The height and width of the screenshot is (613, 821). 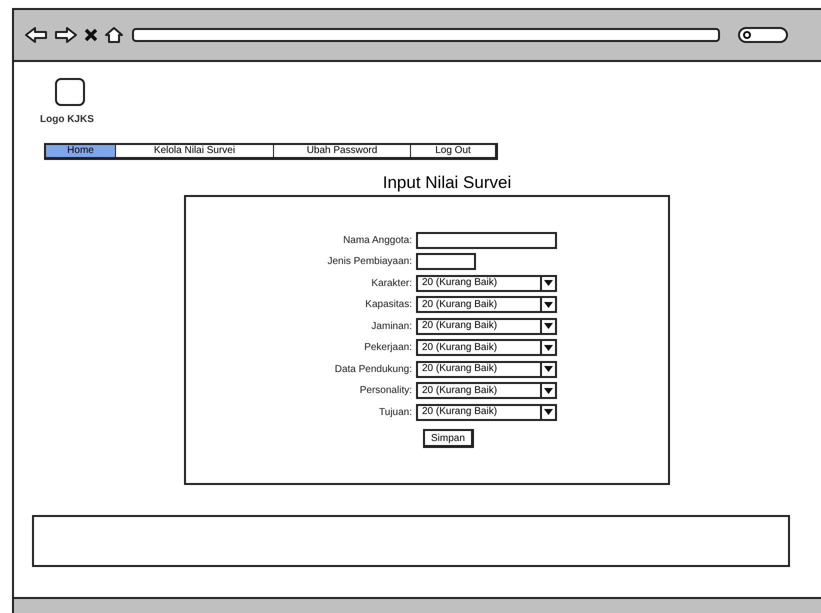 I want to click on field-label: Jenis Pembiayaan:, so click(x=369, y=262).